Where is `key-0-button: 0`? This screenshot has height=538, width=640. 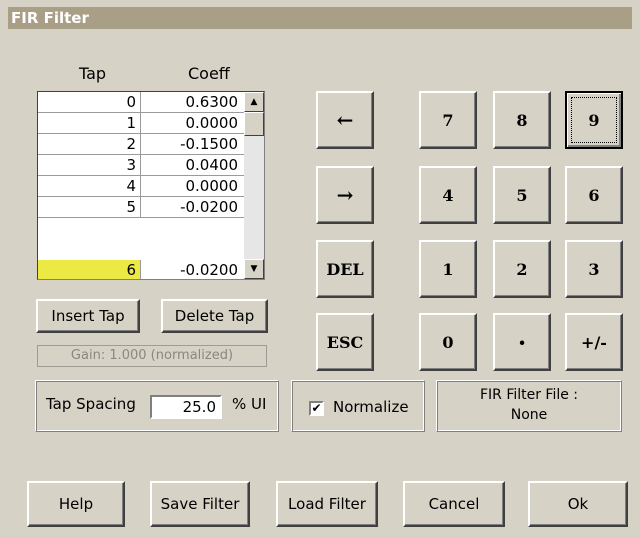 key-0-button: 0 is located at coordinates (448, 342).